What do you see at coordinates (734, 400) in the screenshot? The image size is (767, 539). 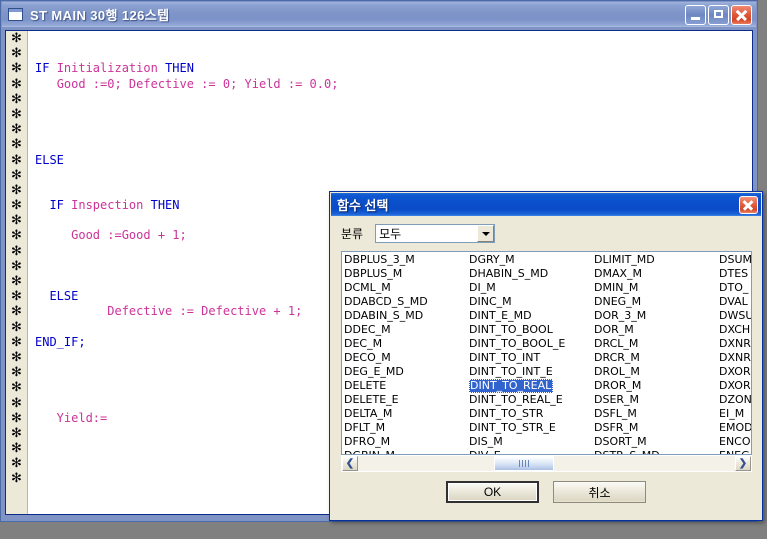 I see `list-item: DZON` at bounding box center [734, 400].